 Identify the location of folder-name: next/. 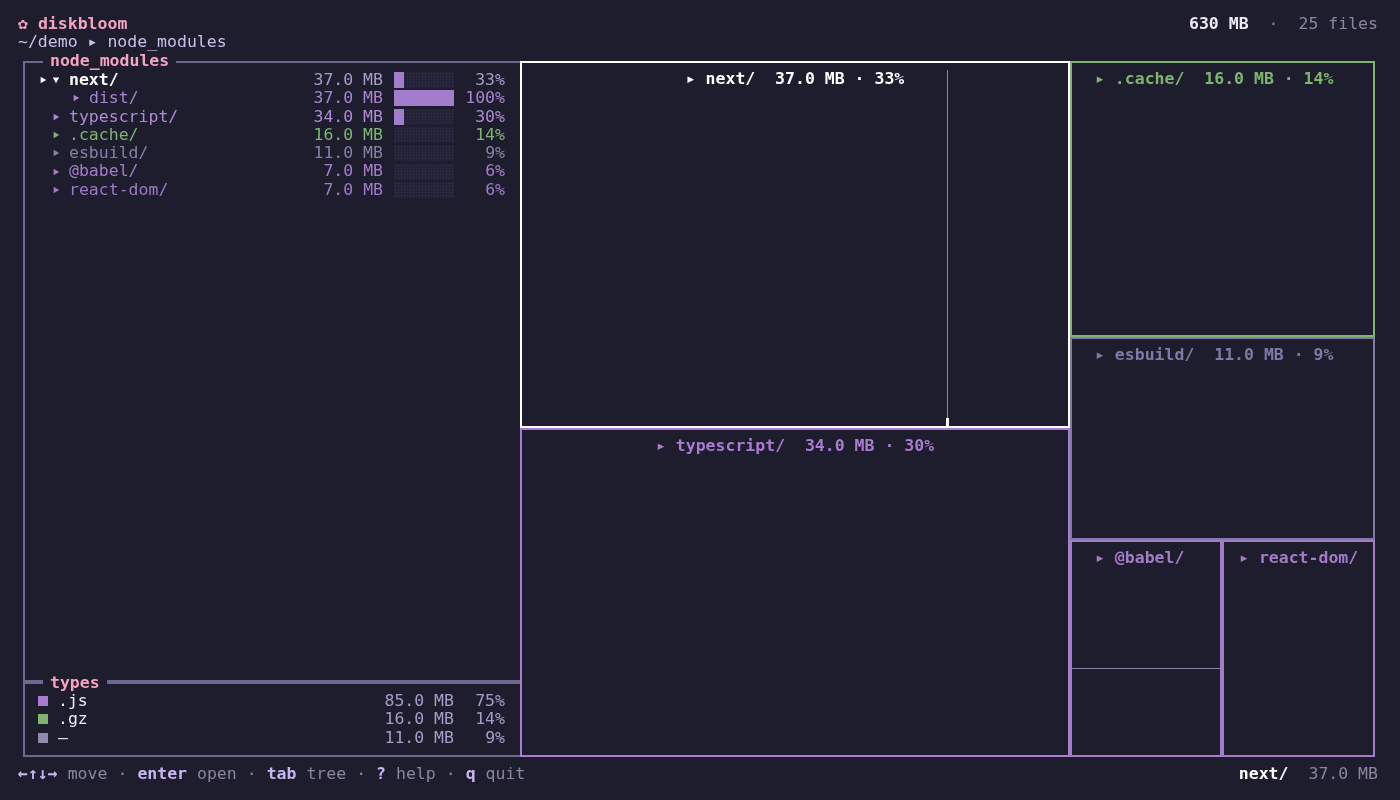
(94, 79).